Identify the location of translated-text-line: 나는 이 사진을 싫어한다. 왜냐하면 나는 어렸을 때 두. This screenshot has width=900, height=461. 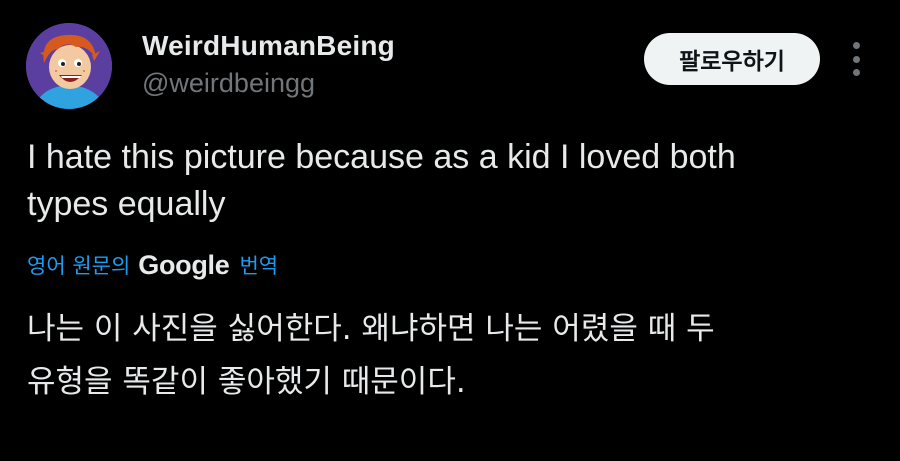
(371, 329).